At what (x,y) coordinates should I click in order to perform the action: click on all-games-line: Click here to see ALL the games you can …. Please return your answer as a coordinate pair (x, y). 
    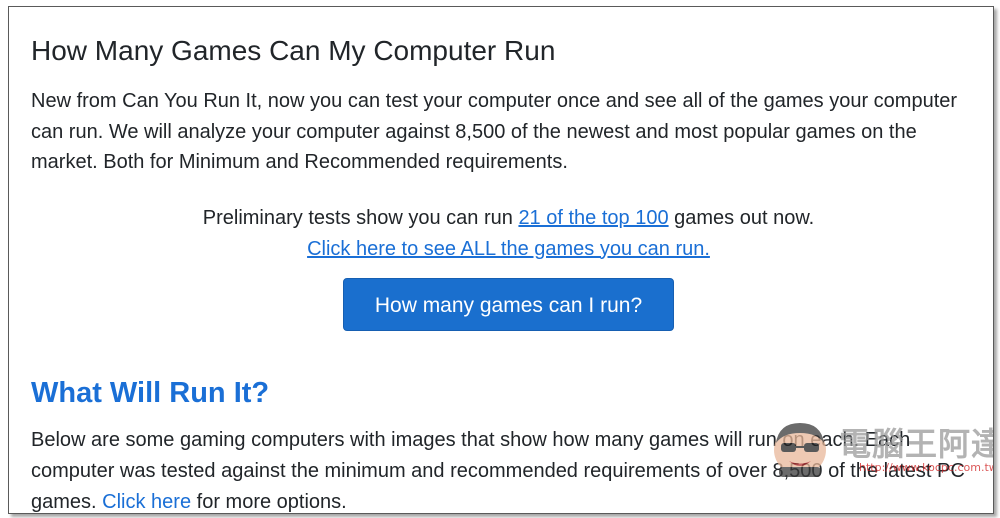
    Looking at the image, I should click on (508, 249).